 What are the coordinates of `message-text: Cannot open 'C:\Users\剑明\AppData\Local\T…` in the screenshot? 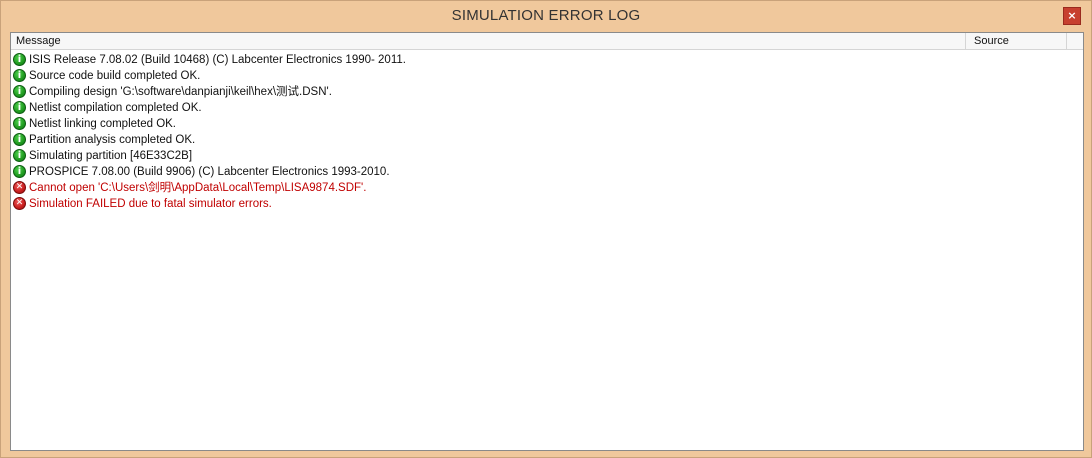 It's located at (198, 188).